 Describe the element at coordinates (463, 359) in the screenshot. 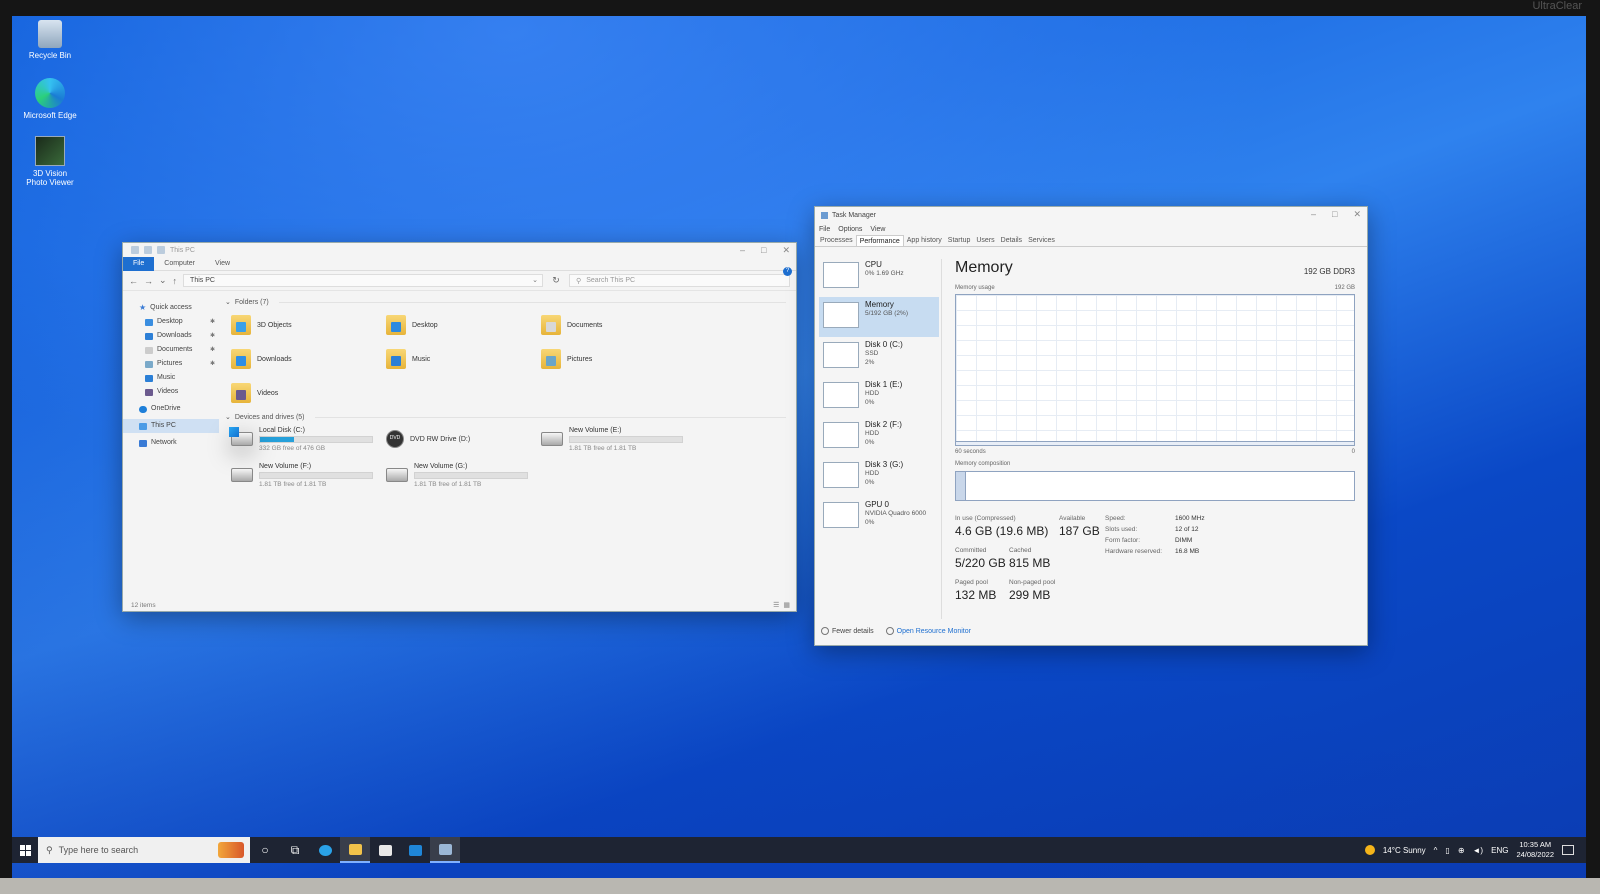

I see `folder-item: Music` at that location.